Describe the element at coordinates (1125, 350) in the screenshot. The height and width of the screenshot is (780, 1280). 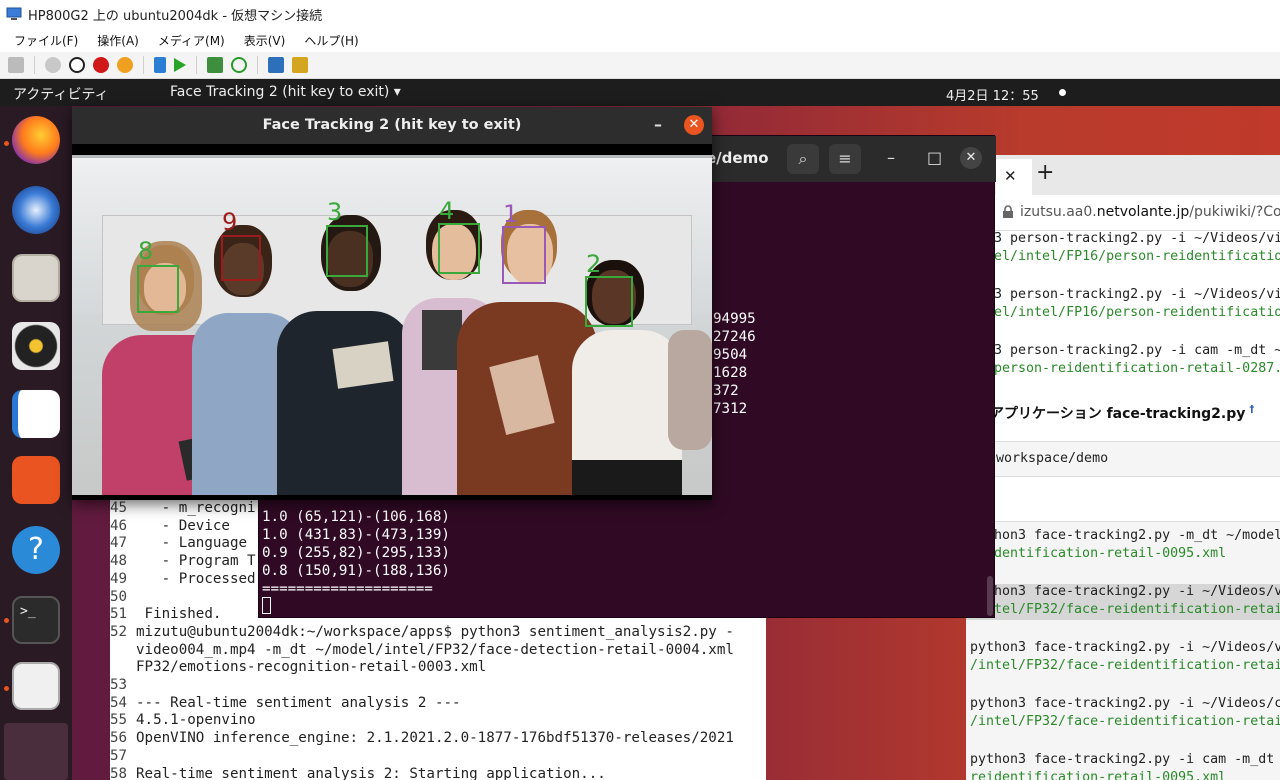
I see `code-line: hon3 person-tracking2.py -i cam -m_dt ~/` at that location.